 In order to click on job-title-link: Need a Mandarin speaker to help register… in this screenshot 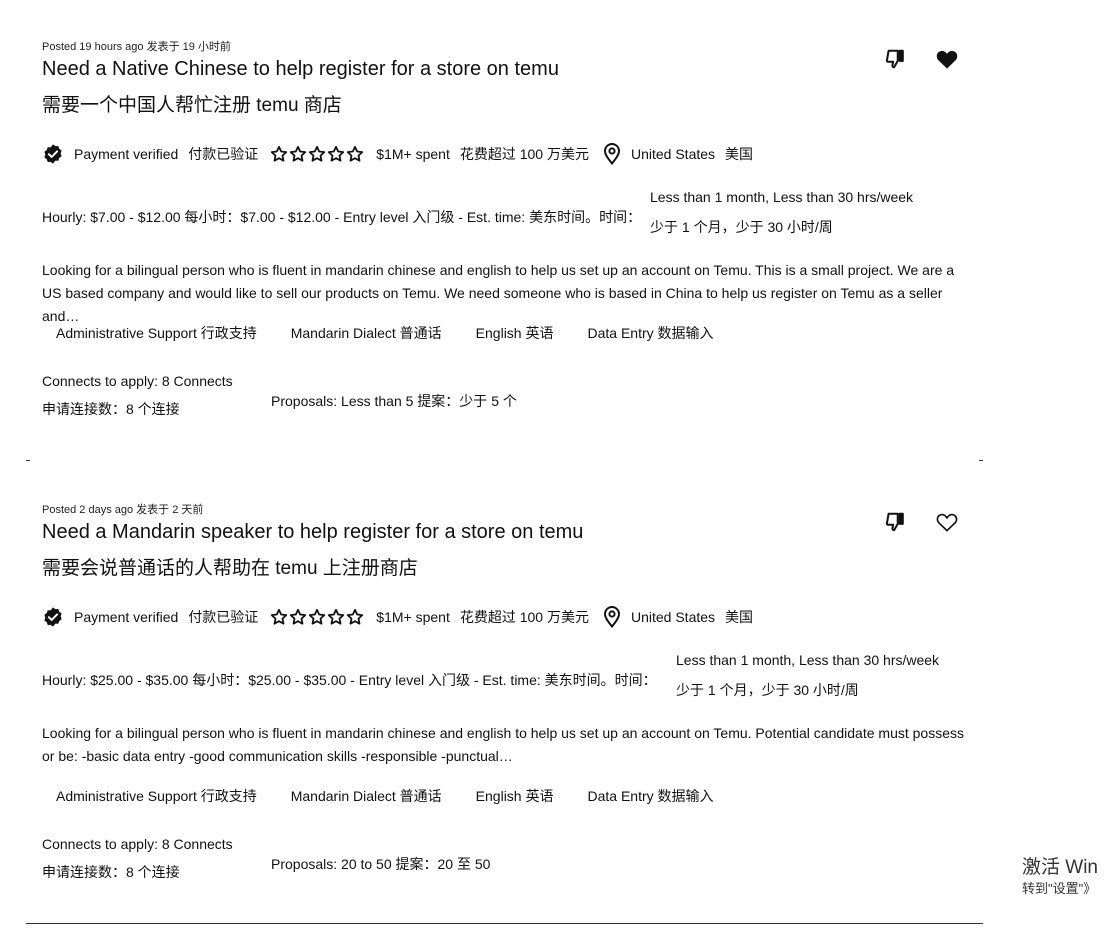, I will do `click(312, 532)`.